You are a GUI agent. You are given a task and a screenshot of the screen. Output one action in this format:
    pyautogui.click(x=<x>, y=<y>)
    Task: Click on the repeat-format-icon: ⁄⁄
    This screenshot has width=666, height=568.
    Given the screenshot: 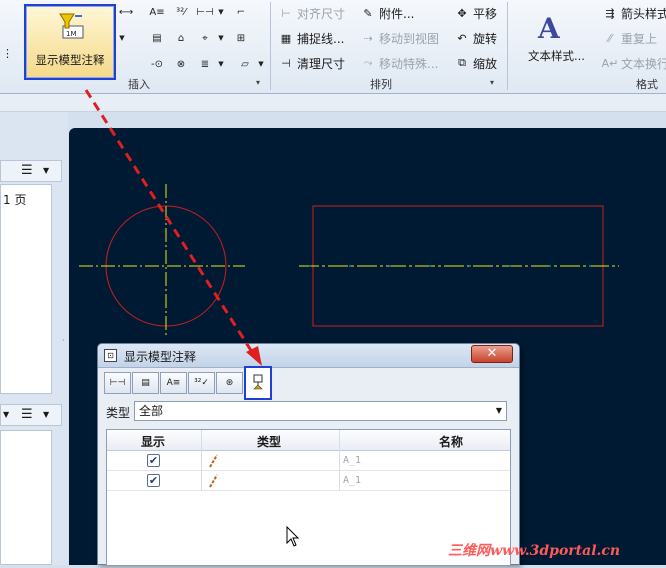 What is the action you would take?
    pyautogui.click(x=610, y=38)
    